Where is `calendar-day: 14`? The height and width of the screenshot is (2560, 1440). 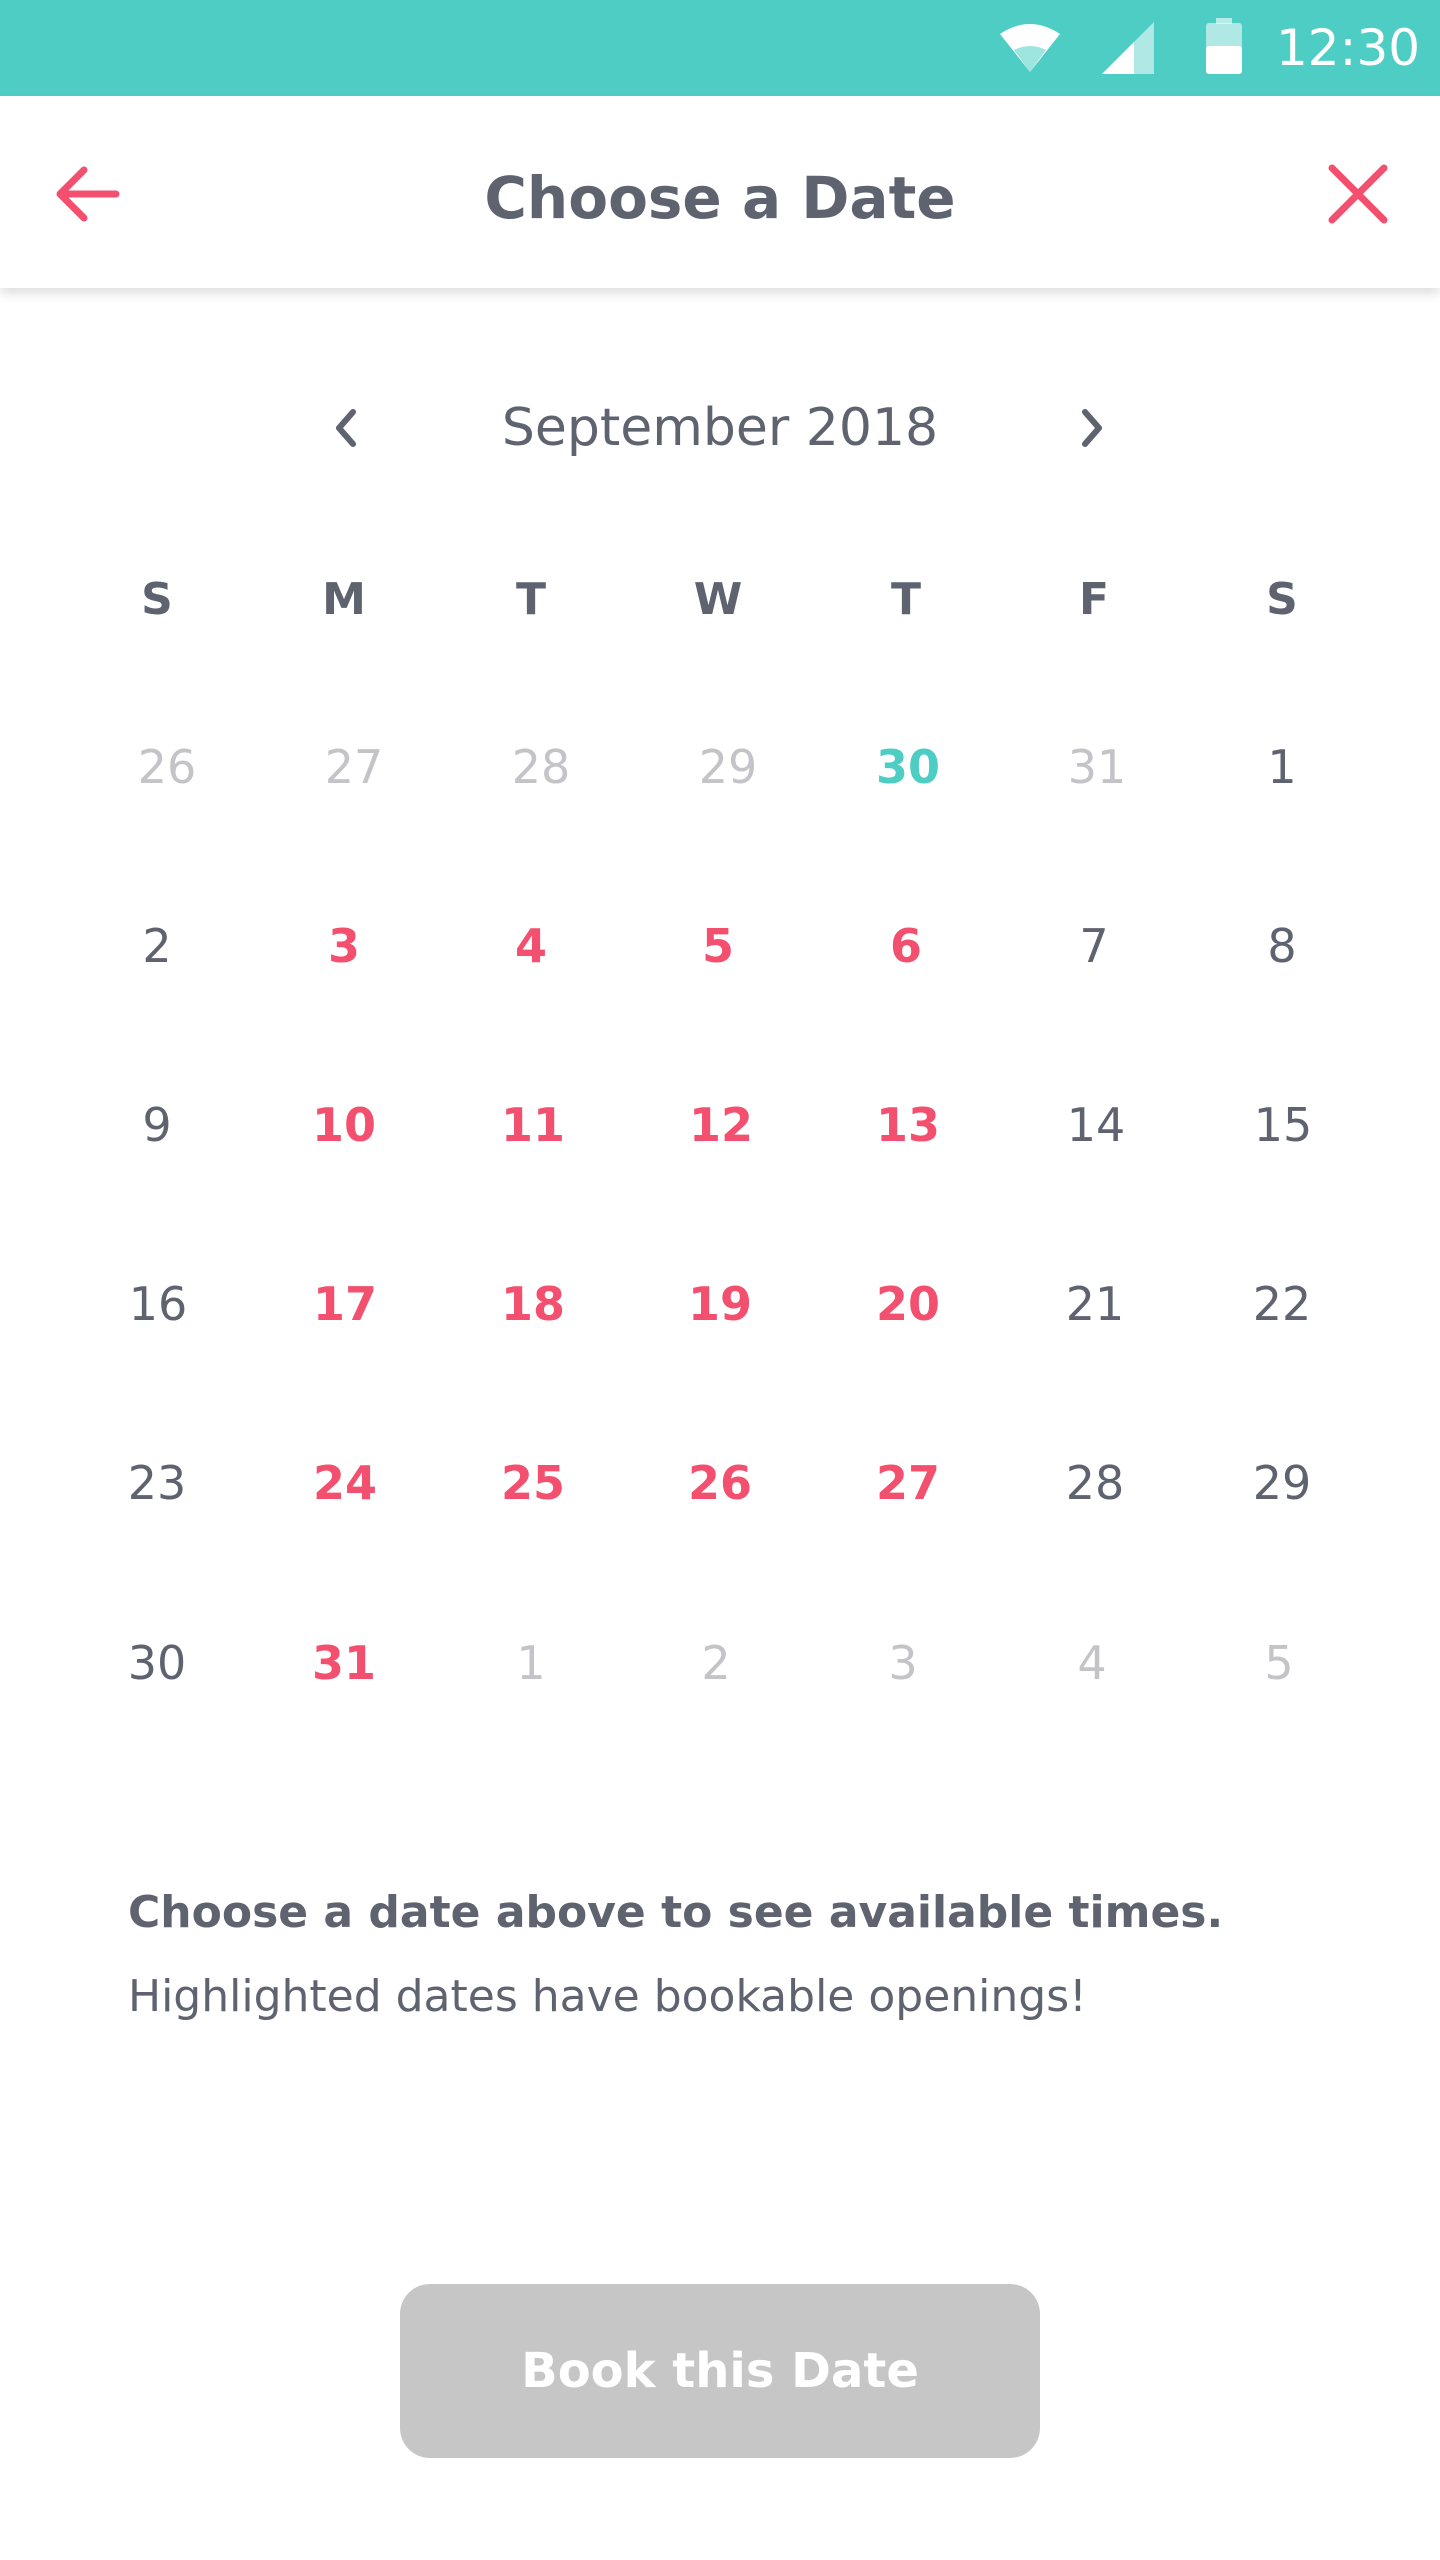 calendar-day: 14 is located at coordinates (1096, 1125).